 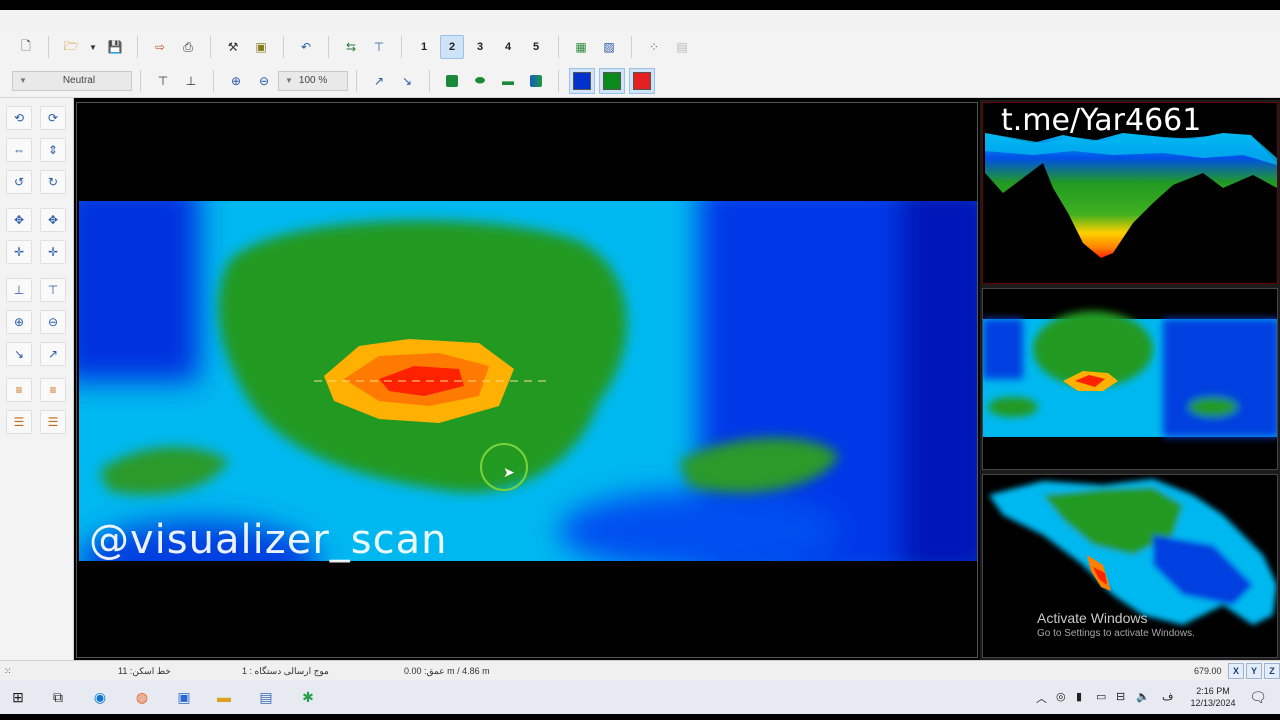 I want to click on disabled-chart-icon: ▤, so click(x=682, y=47).